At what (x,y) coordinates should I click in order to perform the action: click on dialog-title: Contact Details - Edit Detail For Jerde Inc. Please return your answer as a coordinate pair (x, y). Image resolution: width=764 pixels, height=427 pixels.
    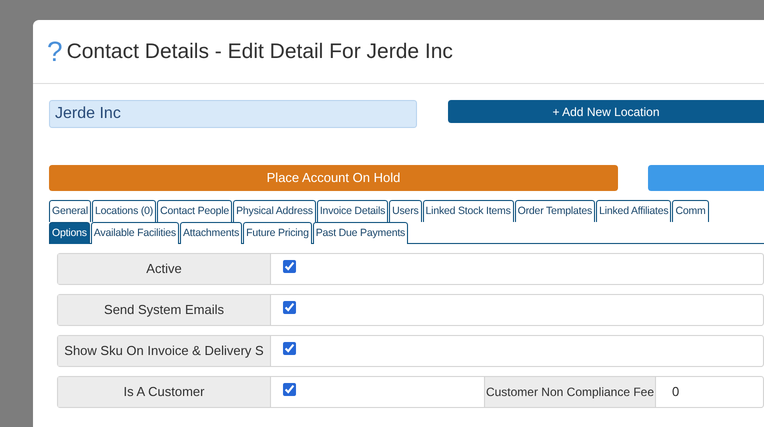
    Looking at the image, I should click on (259, 51).